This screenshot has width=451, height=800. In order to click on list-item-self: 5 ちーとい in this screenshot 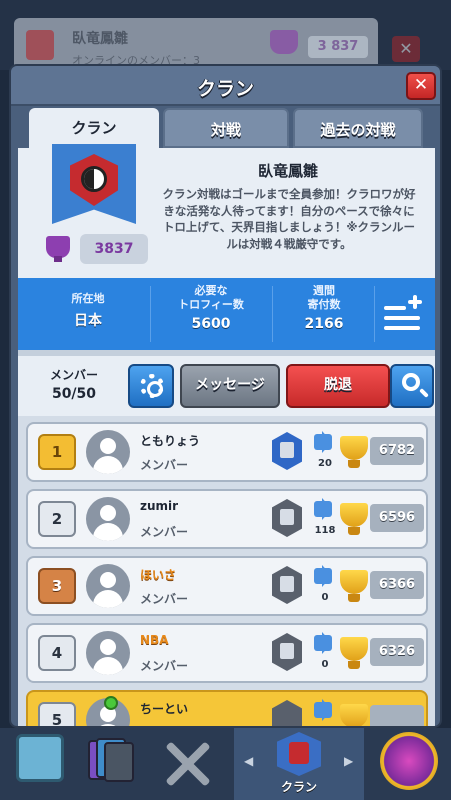, I will do `click(227, 708)`.